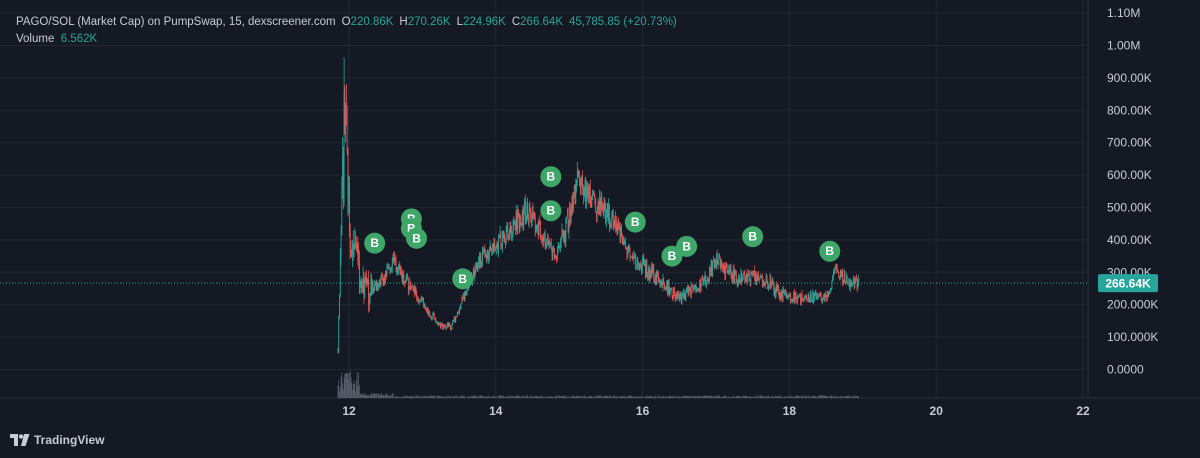 The height and width of the screenshot is (458, 1200). I want to click on tradingview-brand: TradingView, so click(57, 440).